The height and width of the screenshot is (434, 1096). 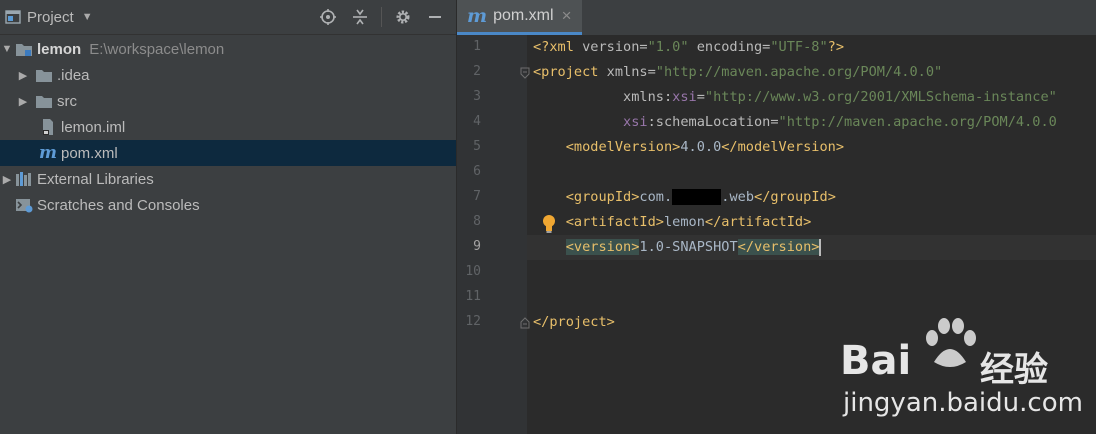 I want to click on redacted-block: xxxxxx, so click(x=697, y=197).